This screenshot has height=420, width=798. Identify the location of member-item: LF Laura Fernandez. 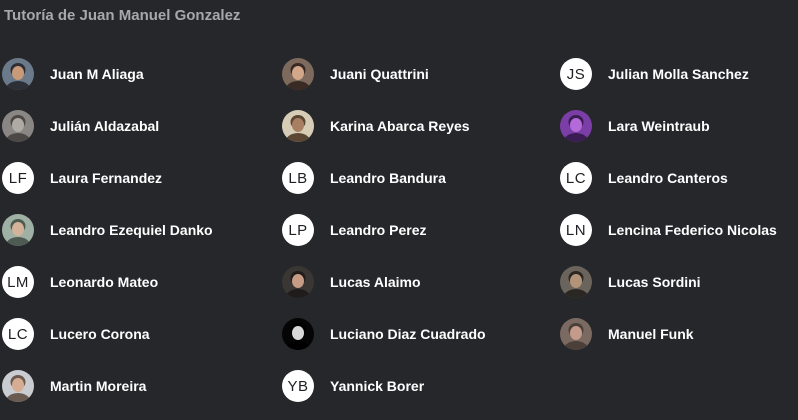
(140, 178).